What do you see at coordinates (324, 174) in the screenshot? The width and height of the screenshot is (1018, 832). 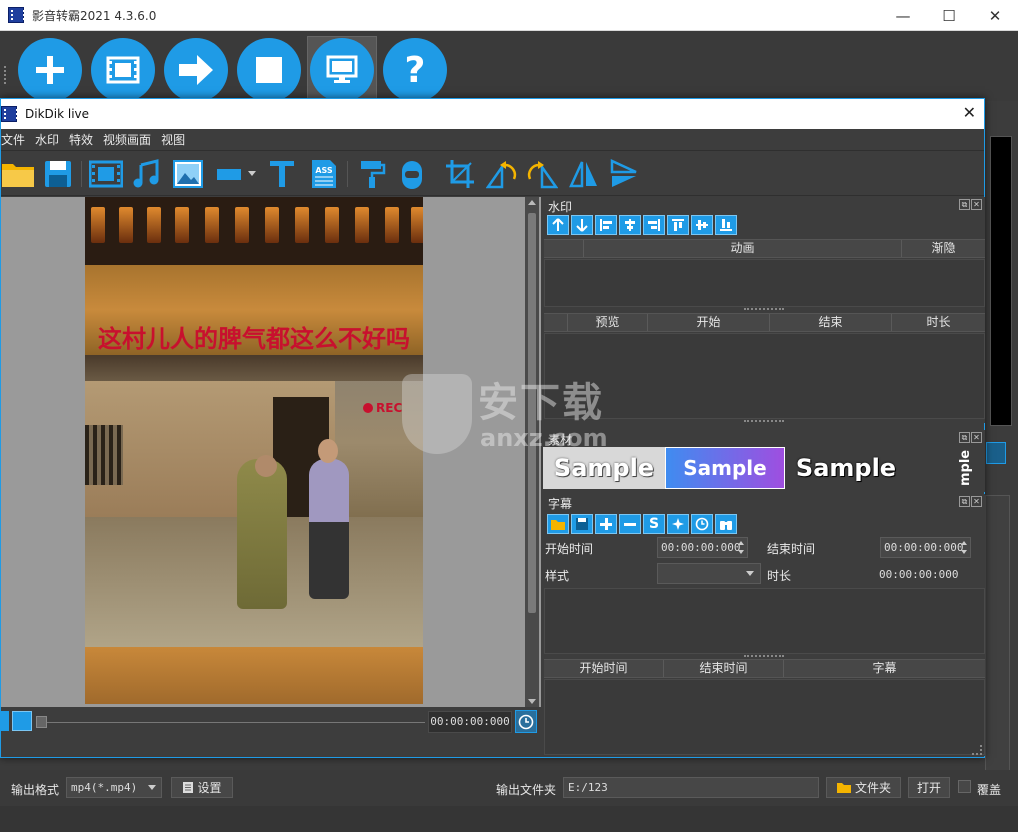 I see `add-ass-subtitle-tool: ASS` at bounding box center [324, 174].